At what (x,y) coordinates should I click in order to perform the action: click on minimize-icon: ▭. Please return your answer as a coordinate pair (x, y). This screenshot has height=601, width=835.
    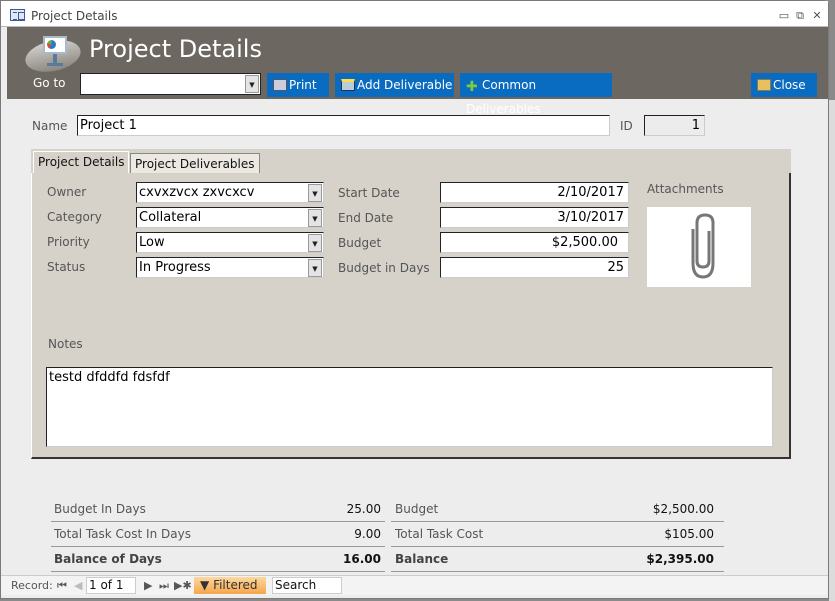
    Looking at the image, I should click on (784, 15).